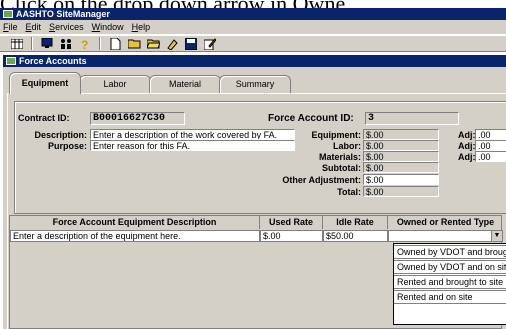 The width and height of the screenshot is (506, 329). What do you see at coordinates (467, 146) in the screenshot?
I see `adj-label-labor: Adj:` at bounding box center [467, 146].